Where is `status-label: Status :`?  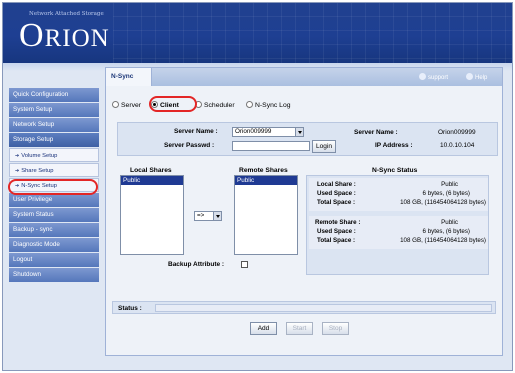 status-label: Status : is located at coordinates (130, 308).